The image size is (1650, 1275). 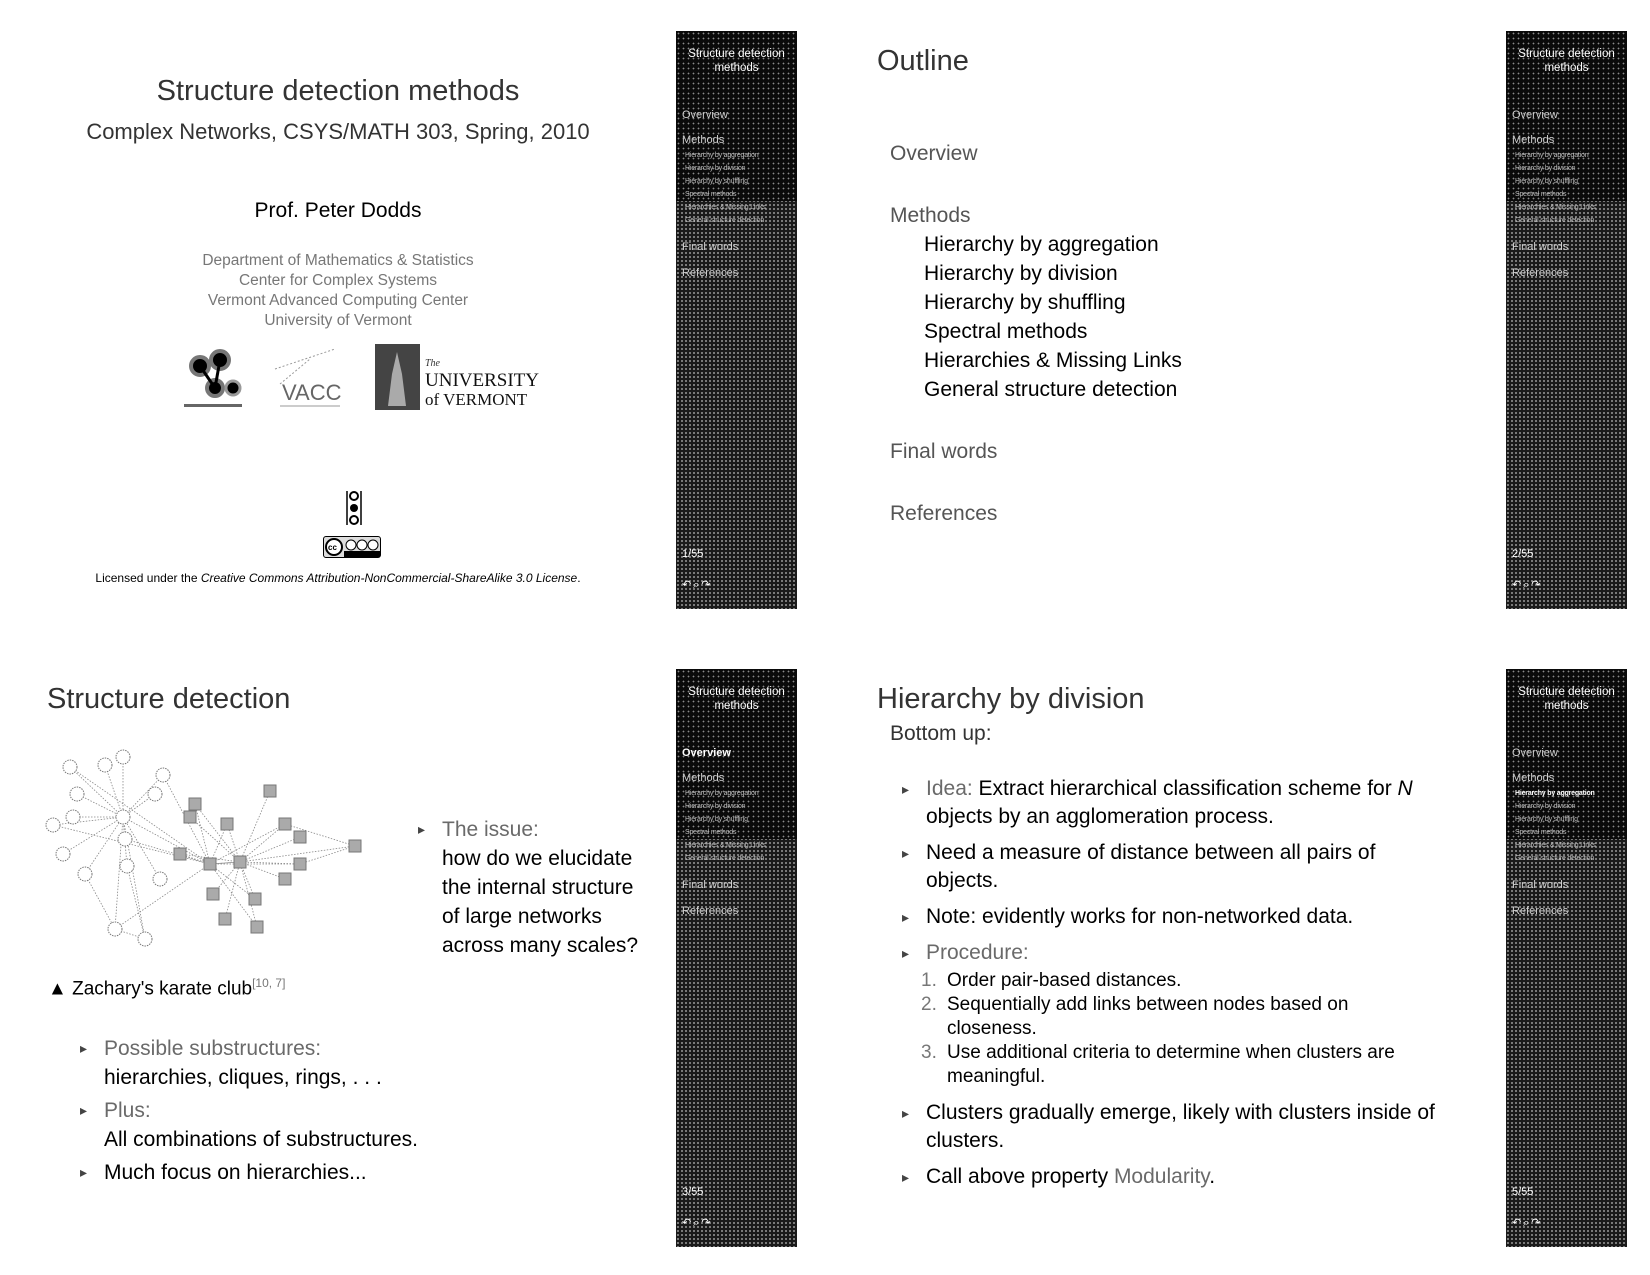 What do you see at coordinates (1036, 244) in the screenshot?
I see `outline-subitem: Hierarchy by aggregation` at bounding box center [1036, 244].